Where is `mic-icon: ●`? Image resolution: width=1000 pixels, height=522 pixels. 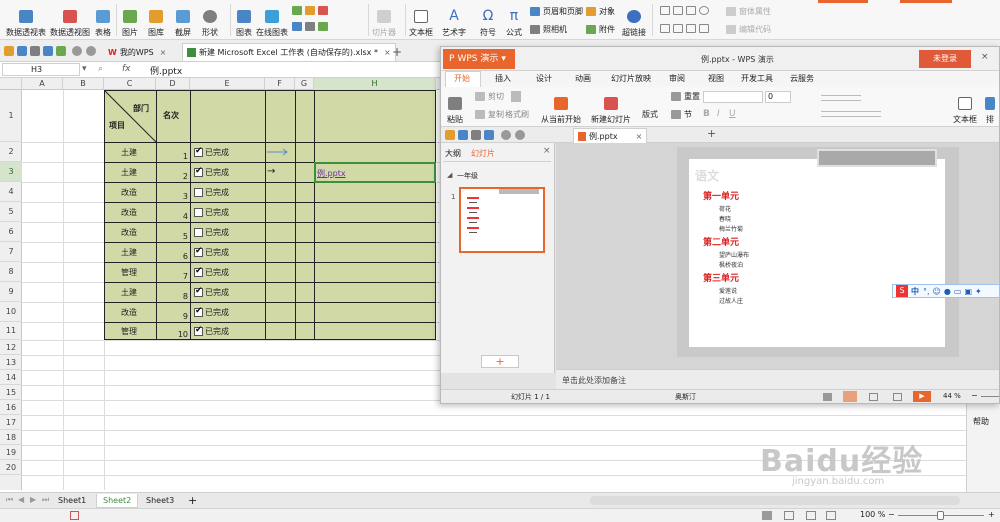 mic-icon: ● is located at coordinates (947, 291).